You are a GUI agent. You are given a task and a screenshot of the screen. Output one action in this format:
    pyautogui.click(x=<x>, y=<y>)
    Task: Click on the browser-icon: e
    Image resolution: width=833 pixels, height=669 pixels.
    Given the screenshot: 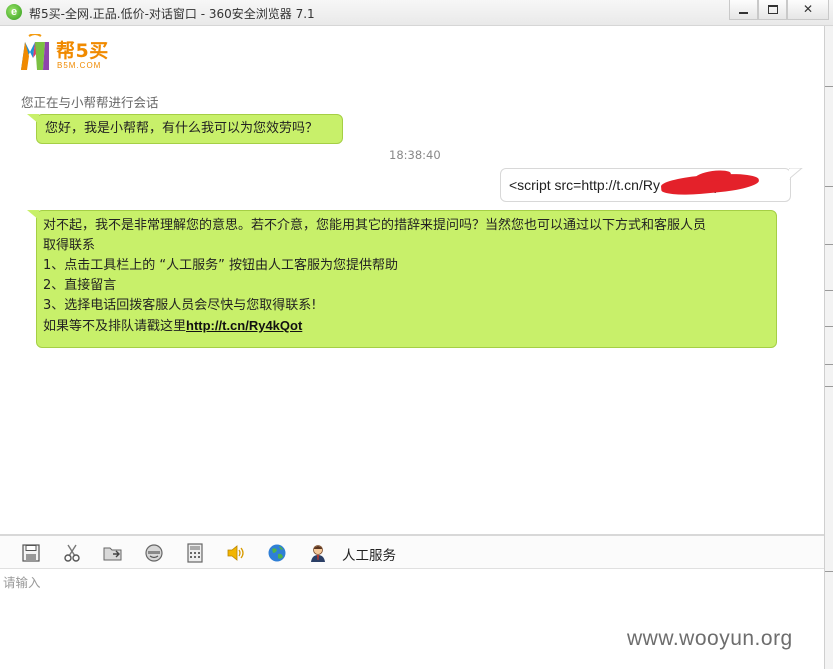 What is the action you would take?
    pyautogui.click(x=14, y=12)
    